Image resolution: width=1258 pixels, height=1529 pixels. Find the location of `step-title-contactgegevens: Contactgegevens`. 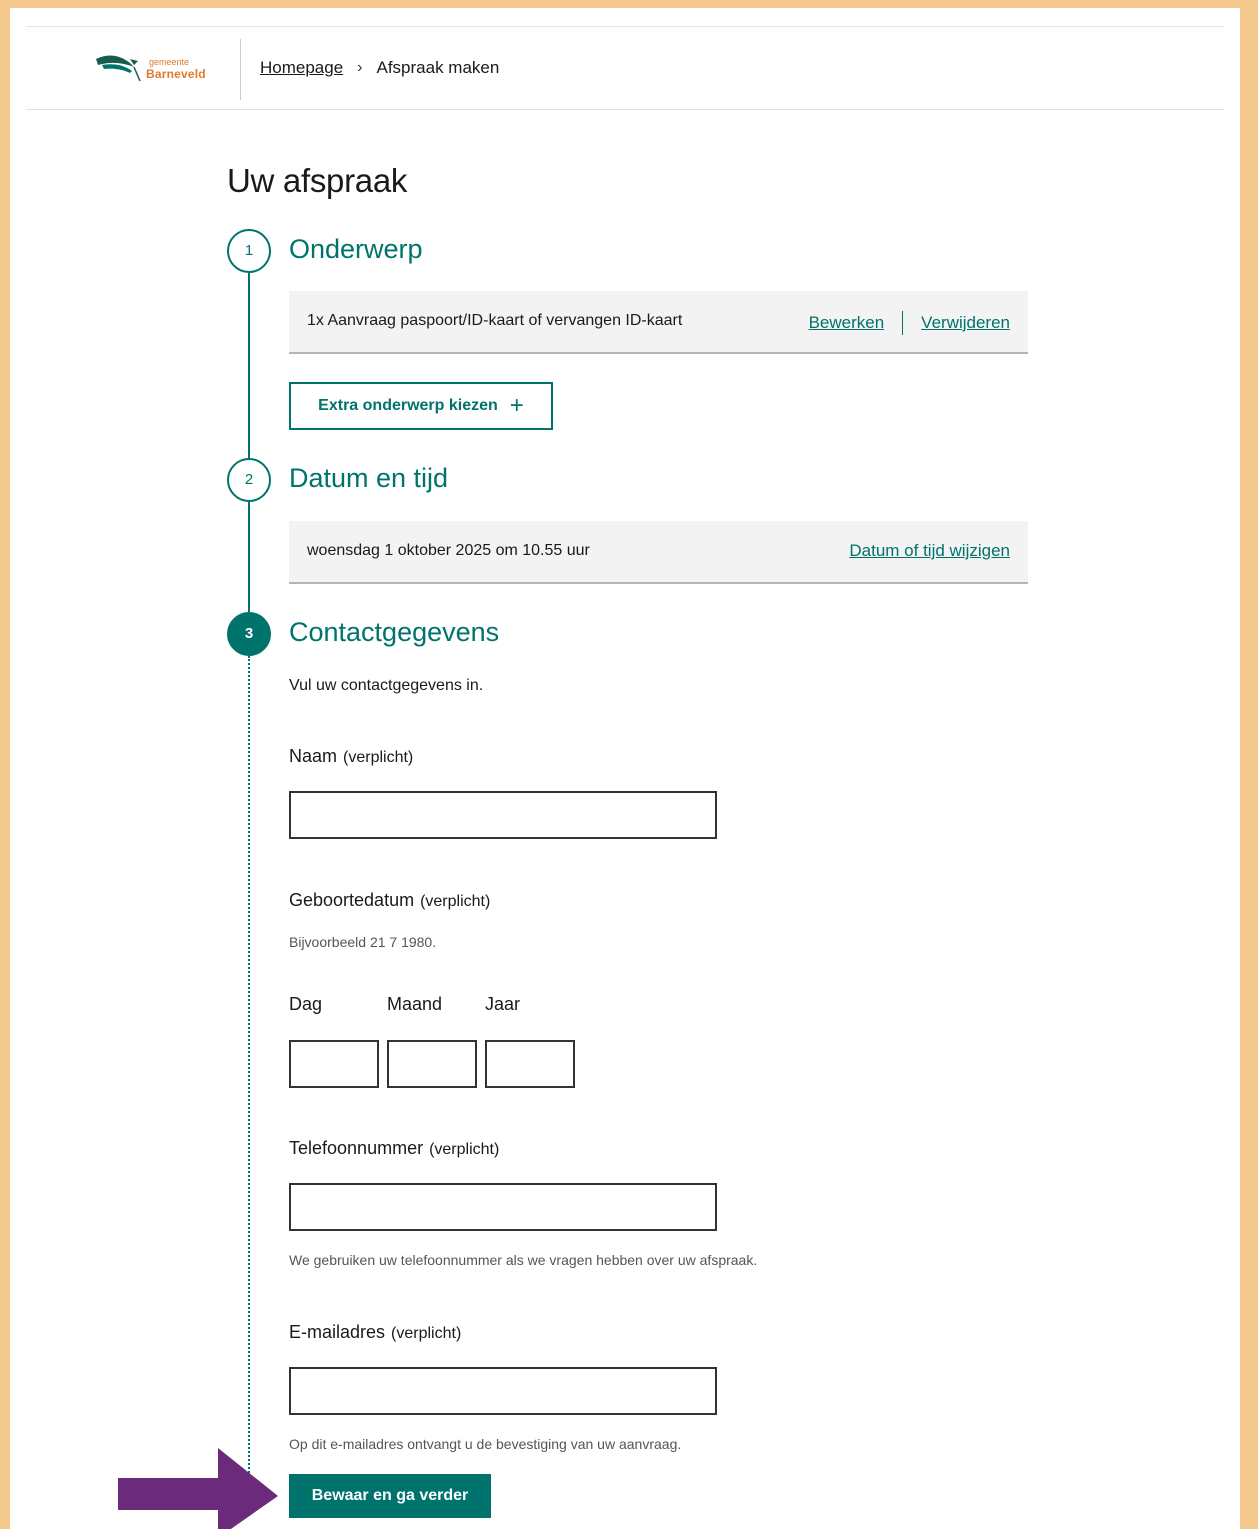

step-title-contactgegevens: Contactgegevens is located at coordinates (394, 632).